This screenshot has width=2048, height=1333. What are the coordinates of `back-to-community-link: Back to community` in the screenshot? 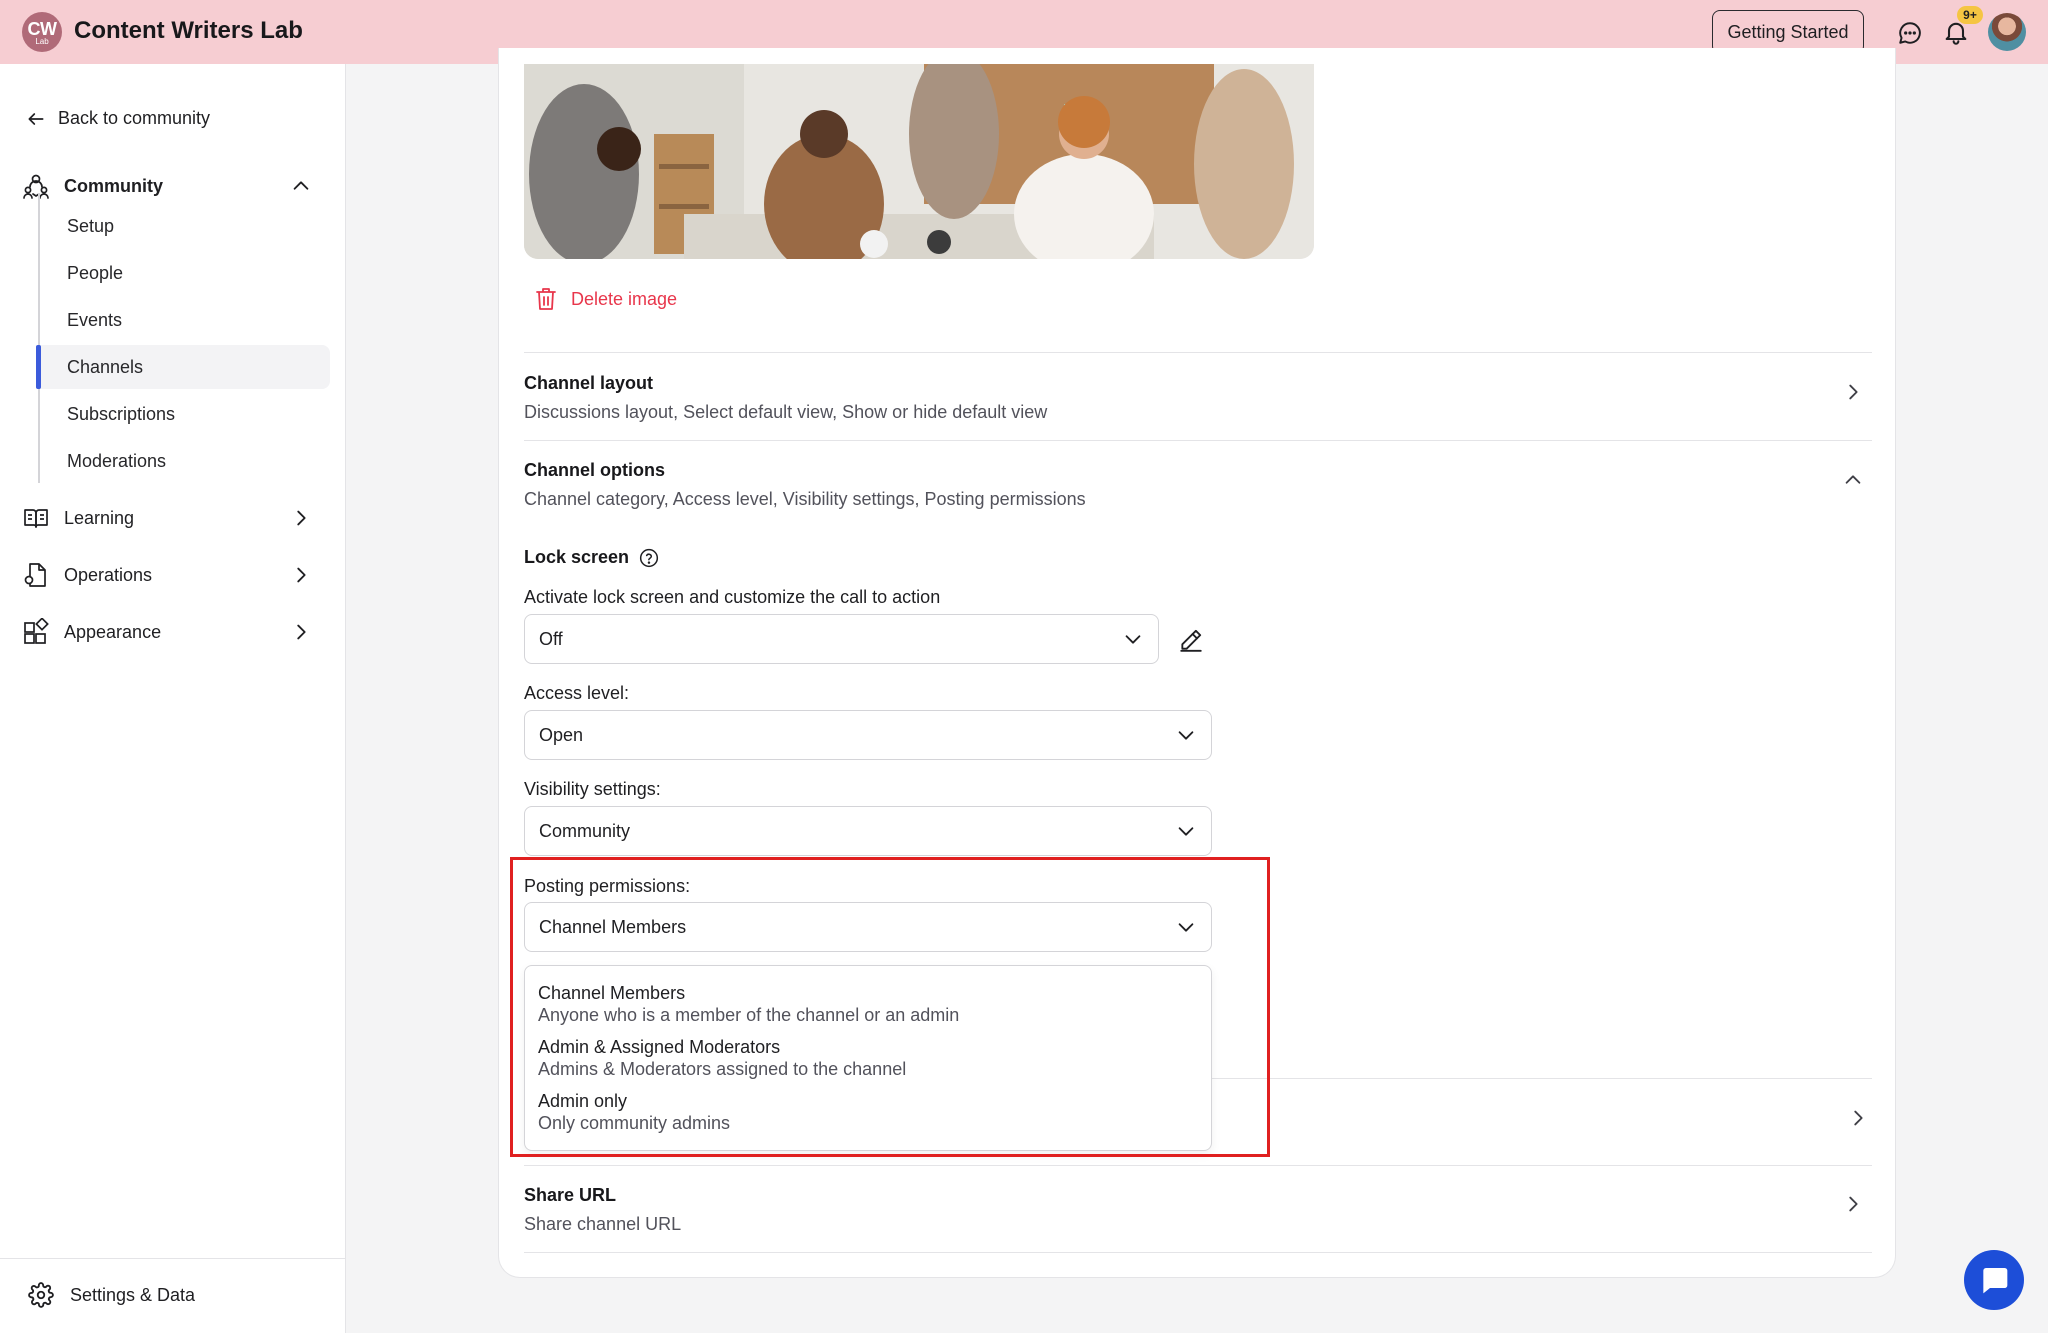 It's located at (118, 118).